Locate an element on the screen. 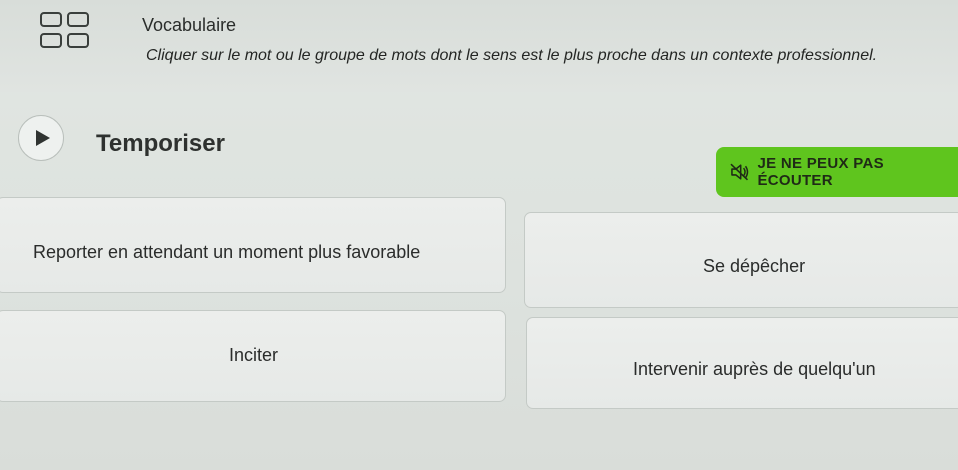 This screenshot has width=958, height=470. section-title: Vocabulaire is located at coordinates (189, 25).